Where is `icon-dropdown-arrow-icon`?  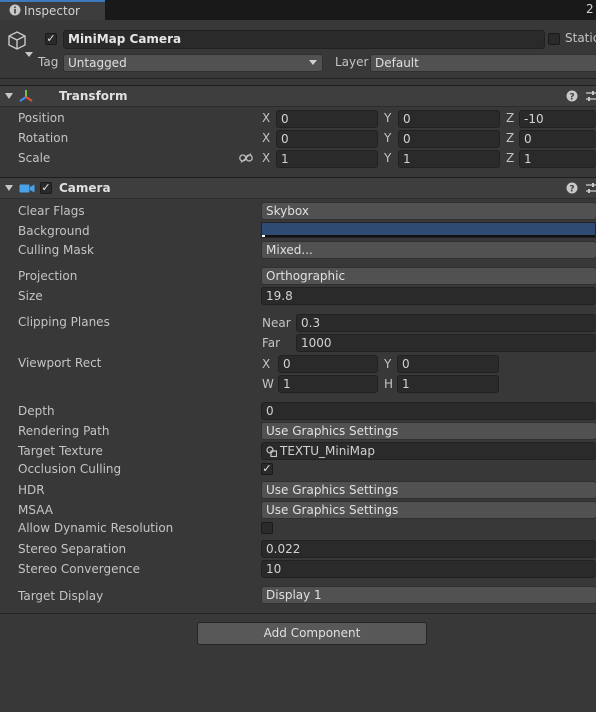
icon-dropdown-arrow-icon is located at coordinates (29, 55).